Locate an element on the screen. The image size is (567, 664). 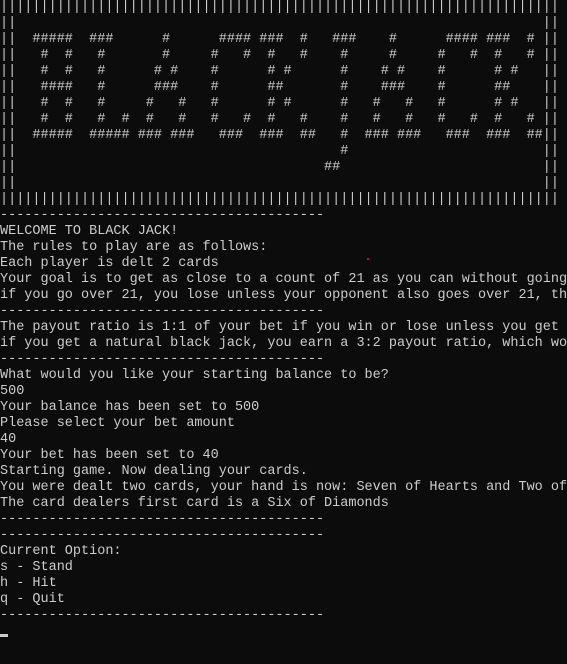
console-line: Your bet has been set to 40 is located at coordinates (109, 455).